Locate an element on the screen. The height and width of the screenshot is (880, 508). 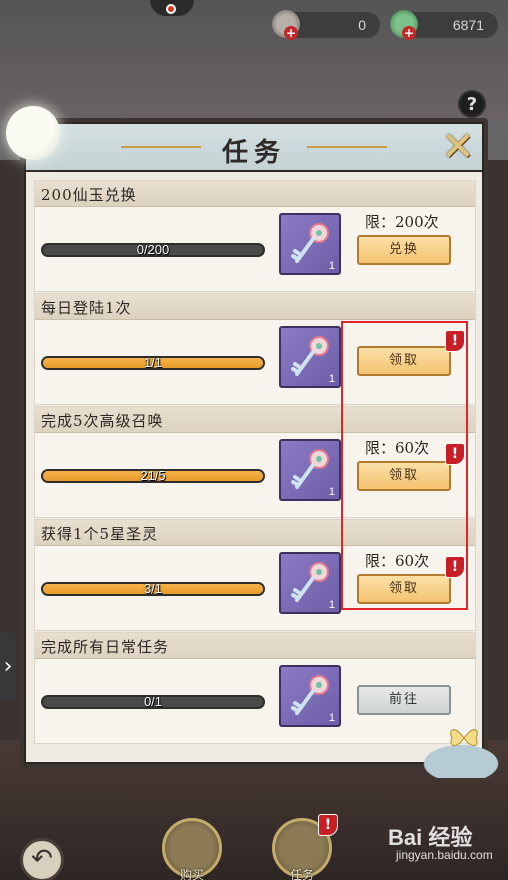
task-title: 完成5次高级召唤 is located at coordinates (102, 421).